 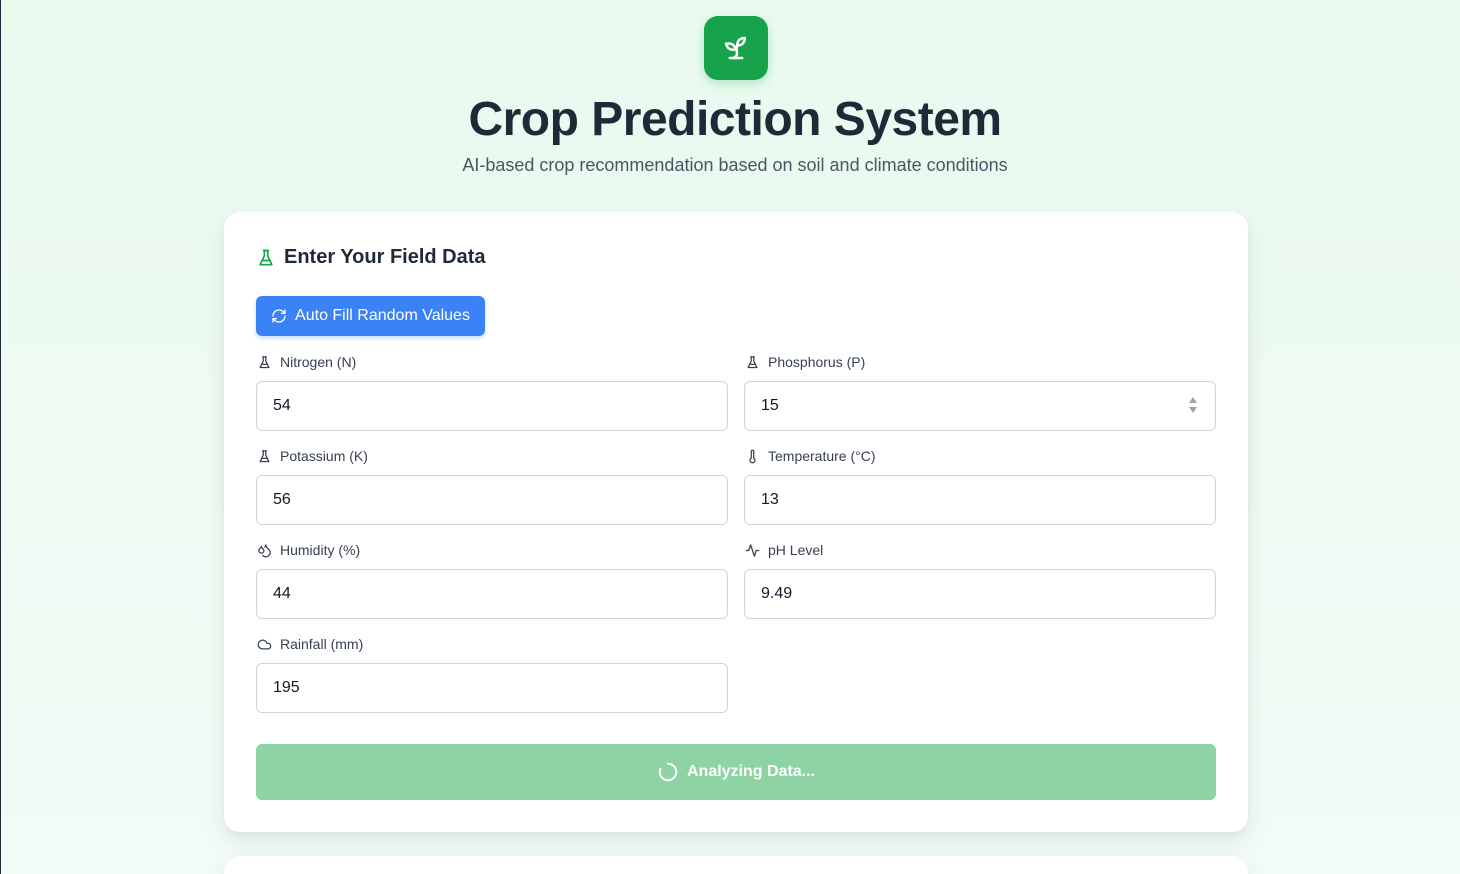 What do you see at coordinates (735, 119) in the screenshot?
I see `page-title: Crop Prediction System` at bounding box center [735, 119].